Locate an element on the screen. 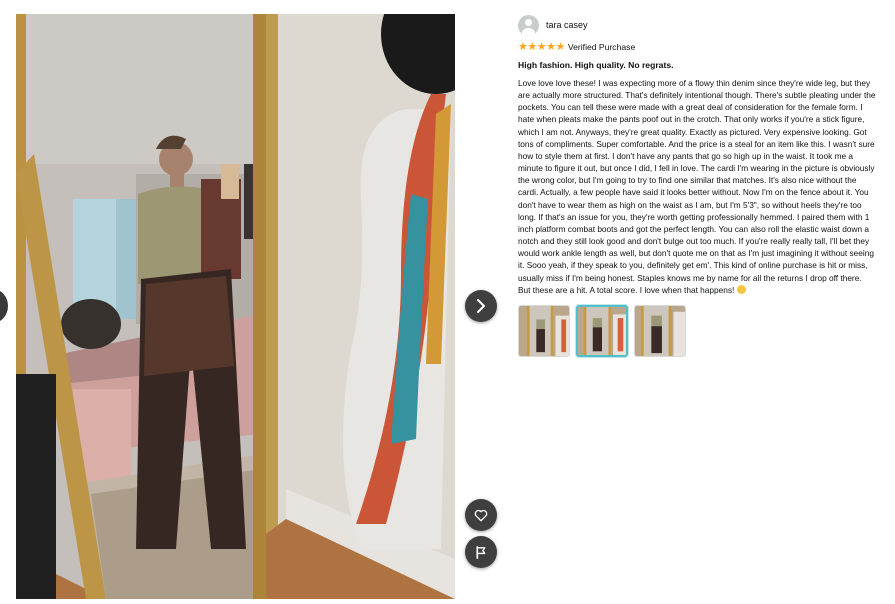  grinning-face-icon is located at coordinates (741, 289).